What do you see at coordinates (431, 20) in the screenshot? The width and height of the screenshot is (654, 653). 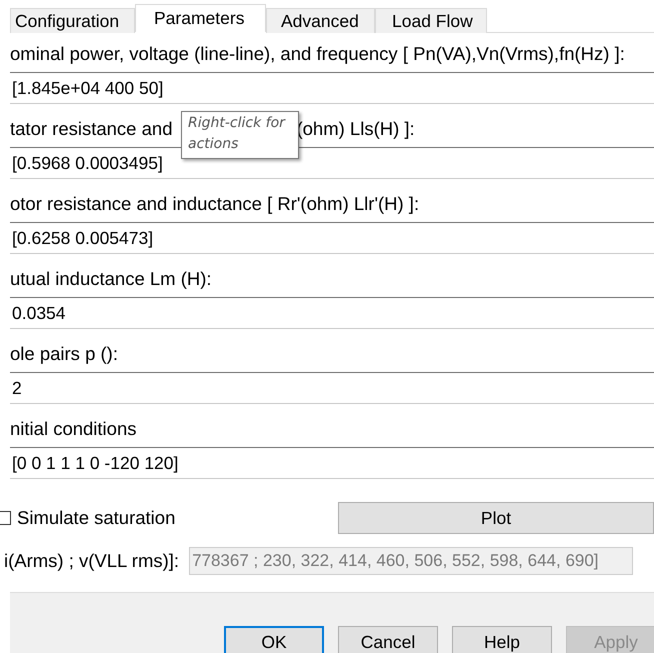 I see `tab: Load Flow` at bounding box center [431, 20].